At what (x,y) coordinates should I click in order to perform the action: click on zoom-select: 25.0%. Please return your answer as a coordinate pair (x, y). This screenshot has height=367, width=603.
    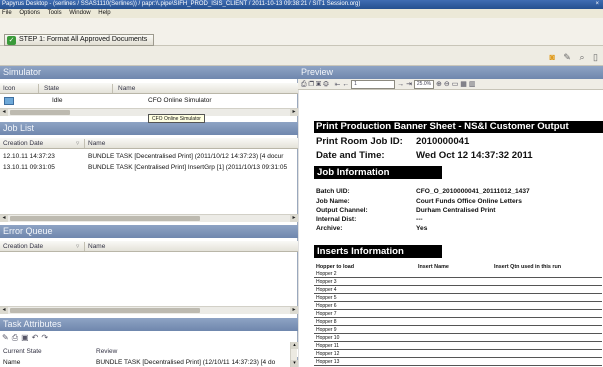
    Looking at the image, I should click on (424, 84).